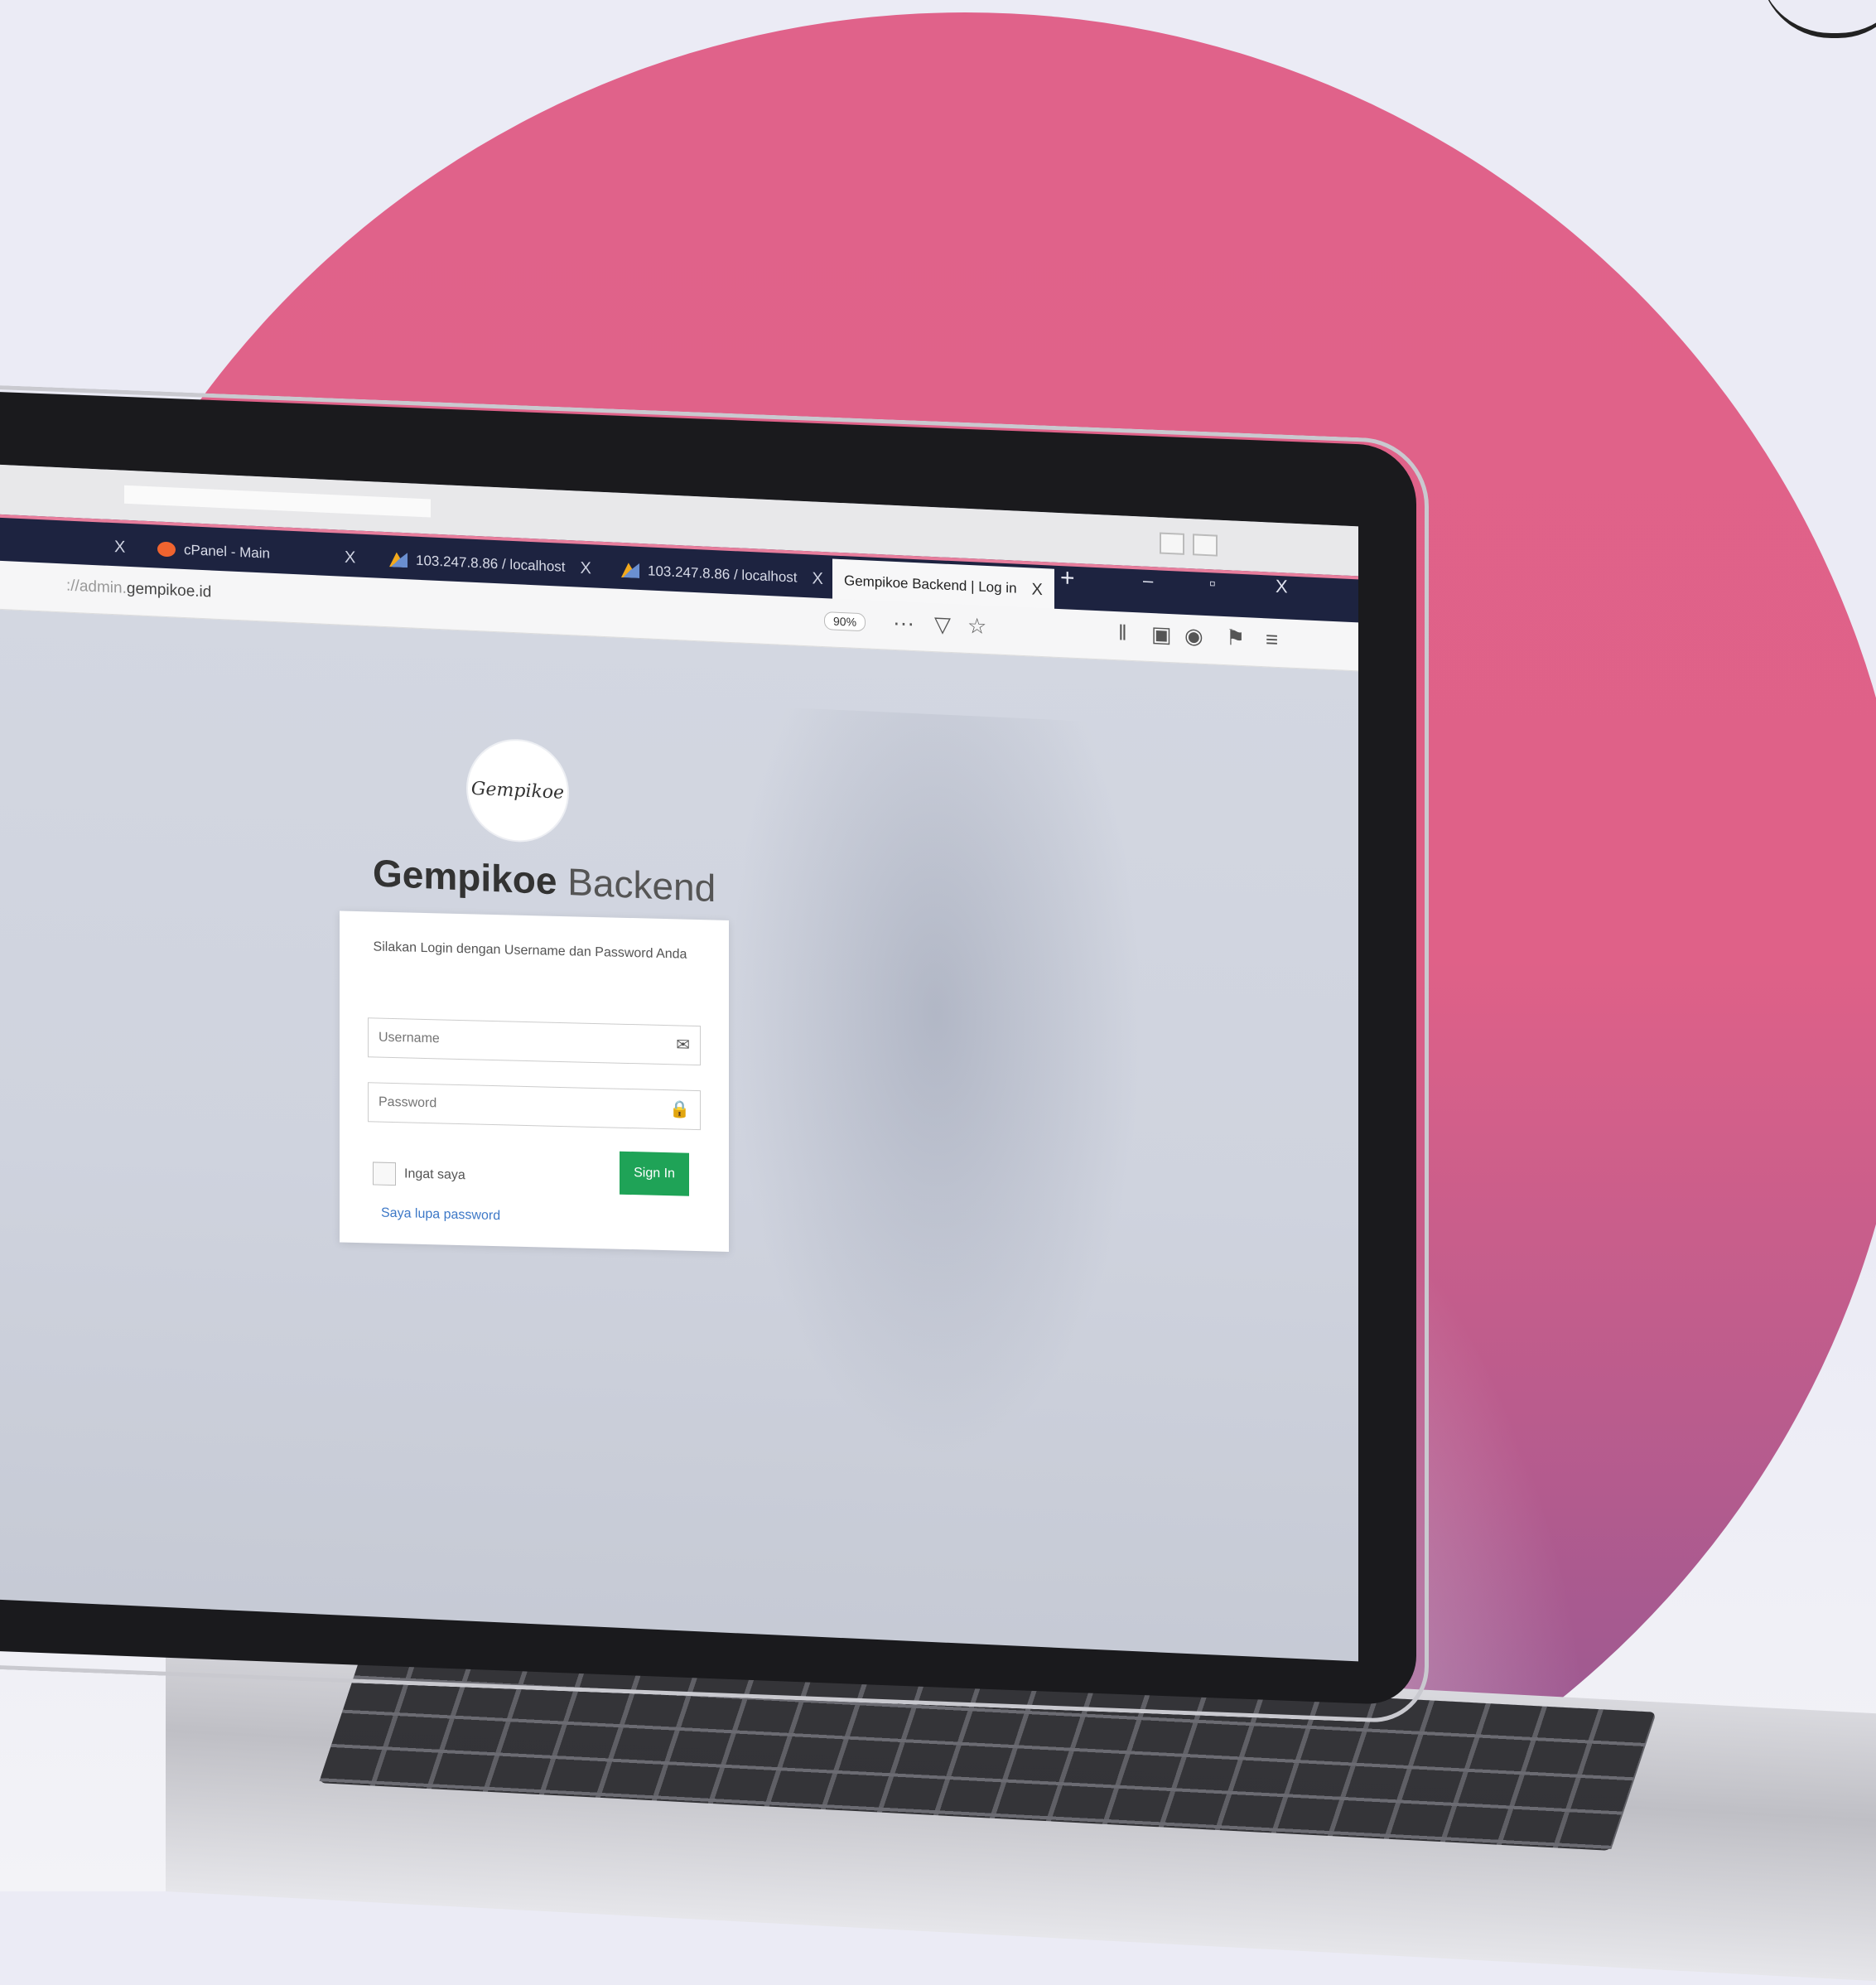  Describe the element at coordinates (1272, 639) in the screenshot. I see `hamburger-menu-icon: ≡` at that location.